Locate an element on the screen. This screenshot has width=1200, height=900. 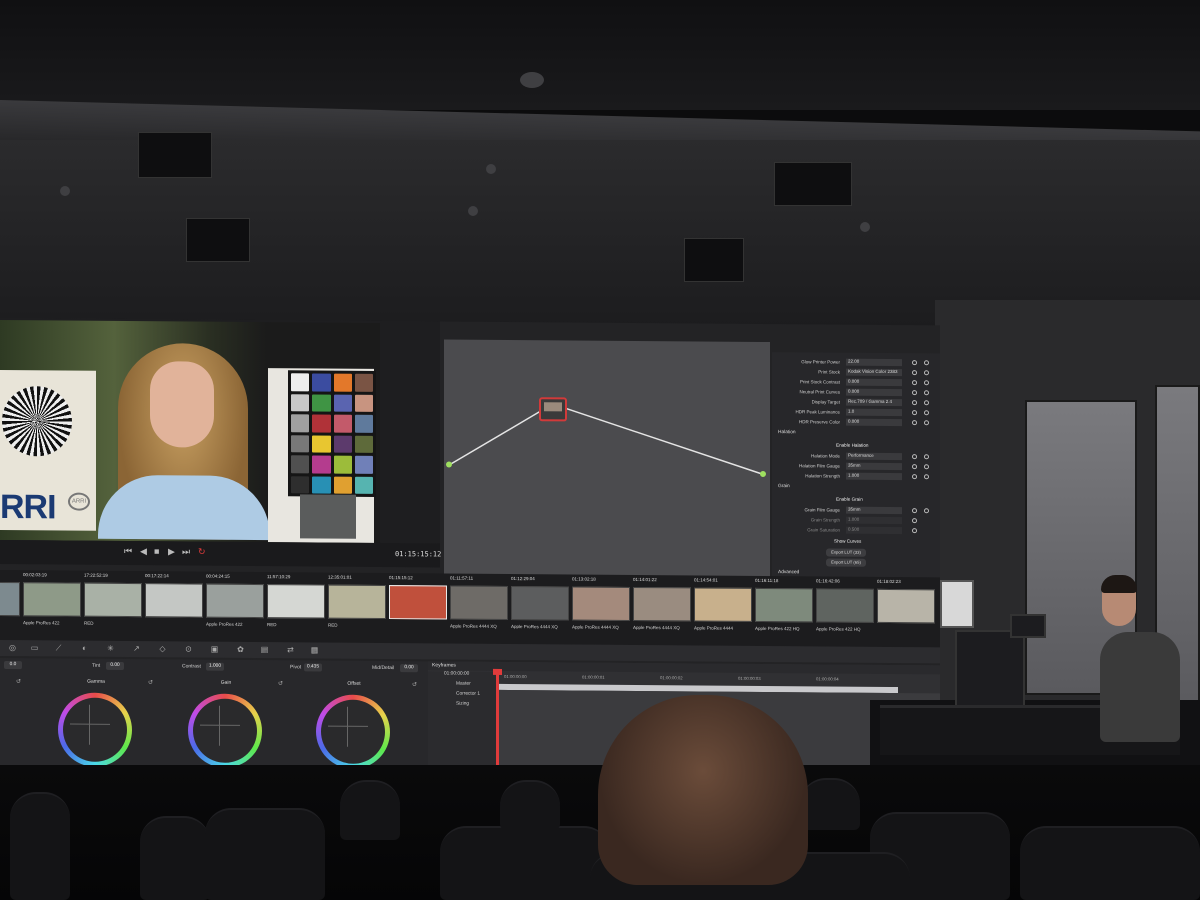
export-lut-65-button: Export LUT (65) is located at coordinates (846, 562).